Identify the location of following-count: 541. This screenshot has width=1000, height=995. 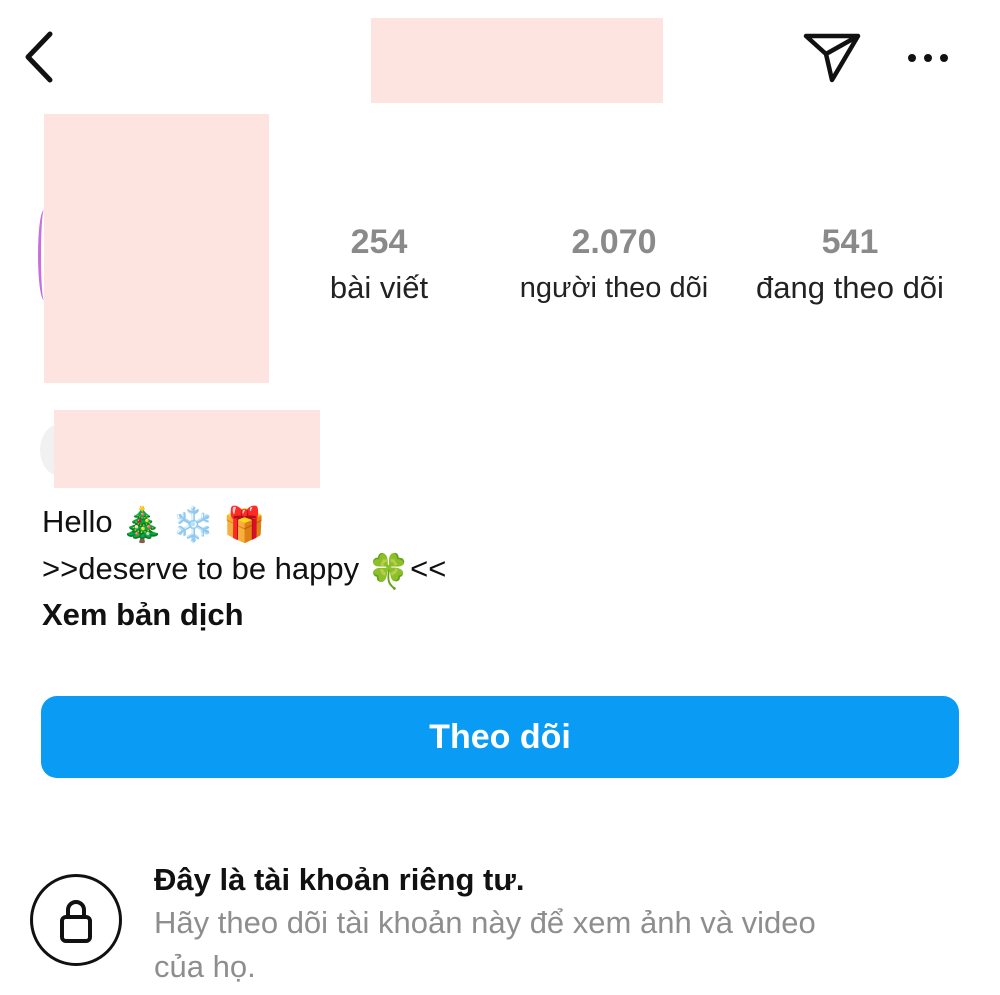
(850, 242).